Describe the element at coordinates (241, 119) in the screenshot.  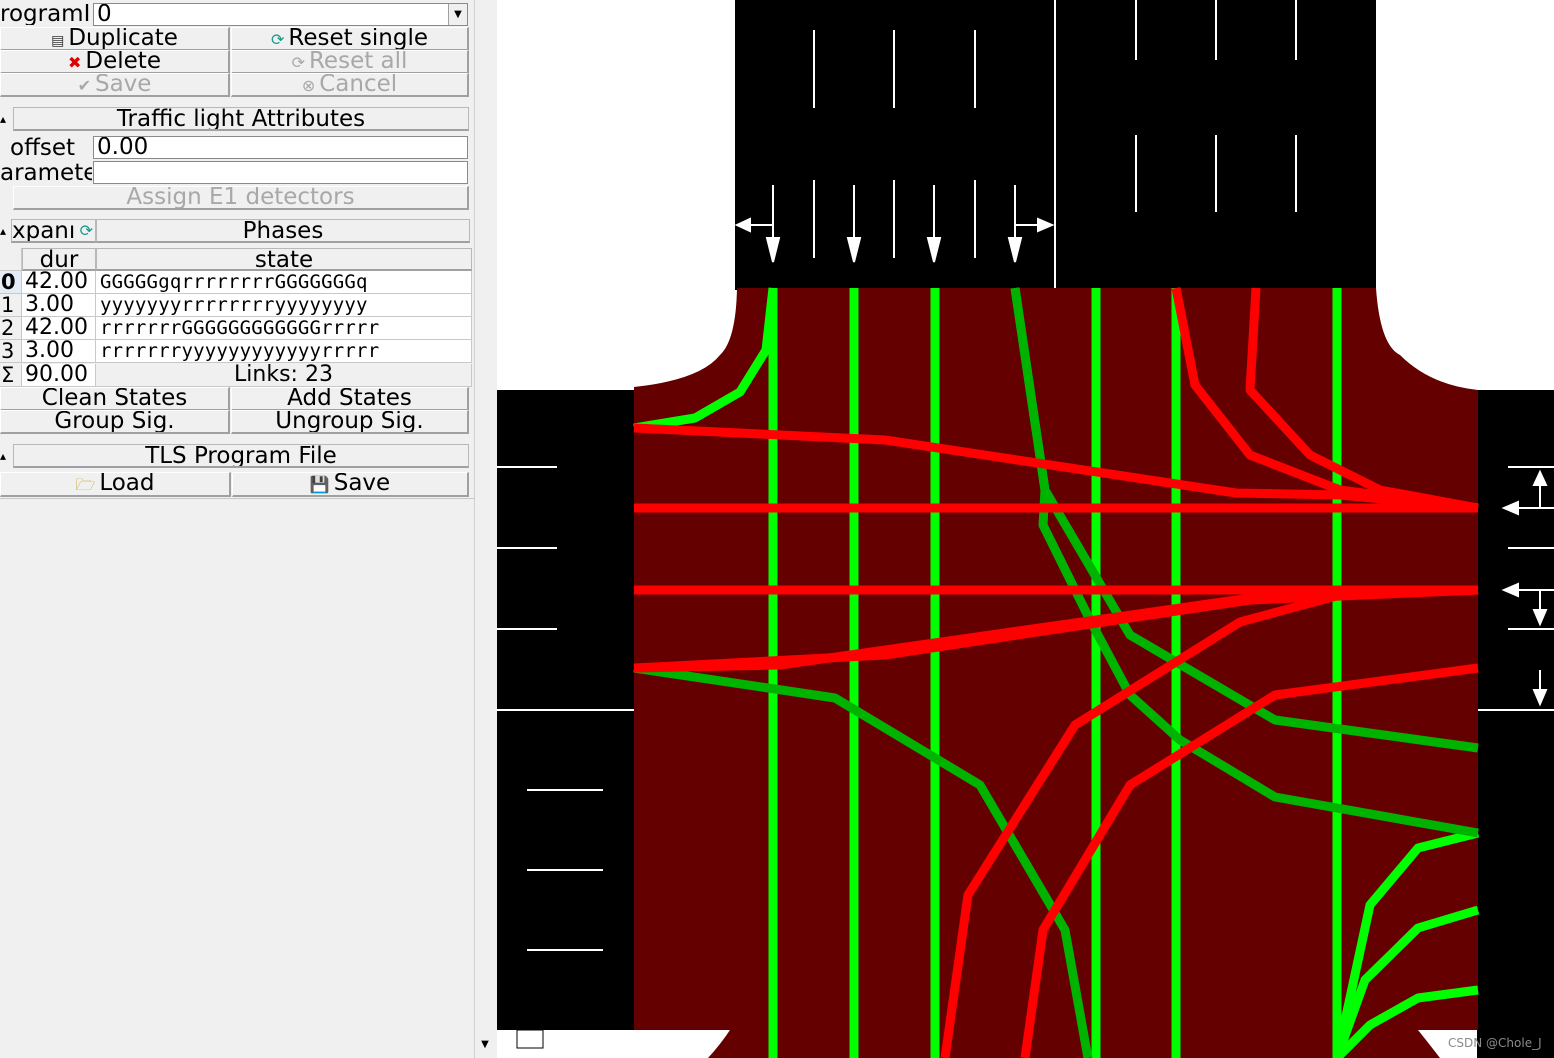
I see `attributes-header: Traffic light Attributes` at that location.